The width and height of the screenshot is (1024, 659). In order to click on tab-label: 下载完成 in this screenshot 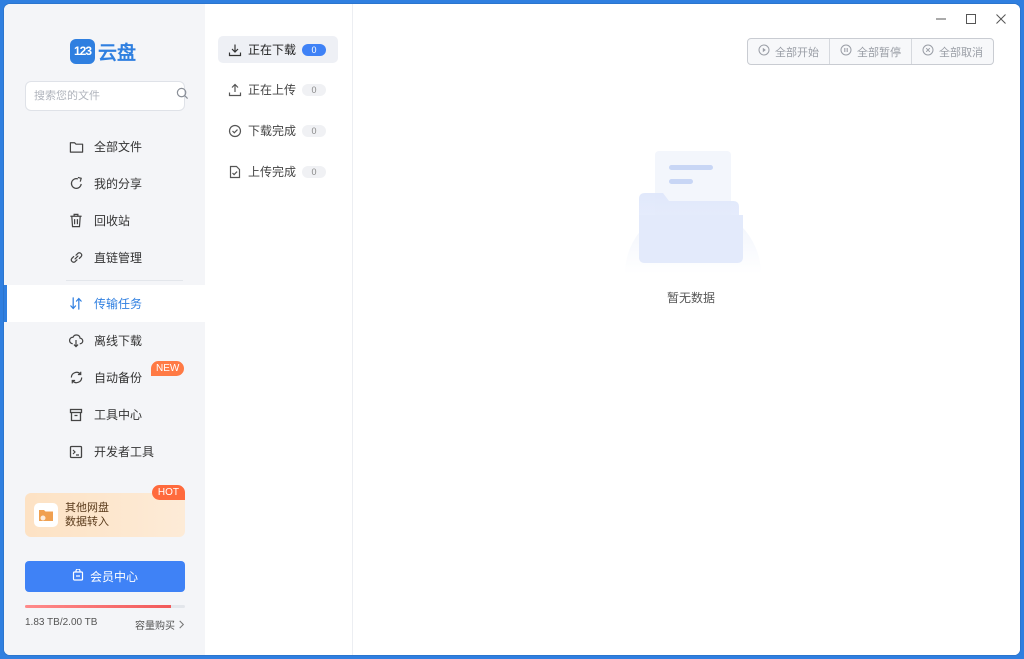, I will do `click(272, 131)`.